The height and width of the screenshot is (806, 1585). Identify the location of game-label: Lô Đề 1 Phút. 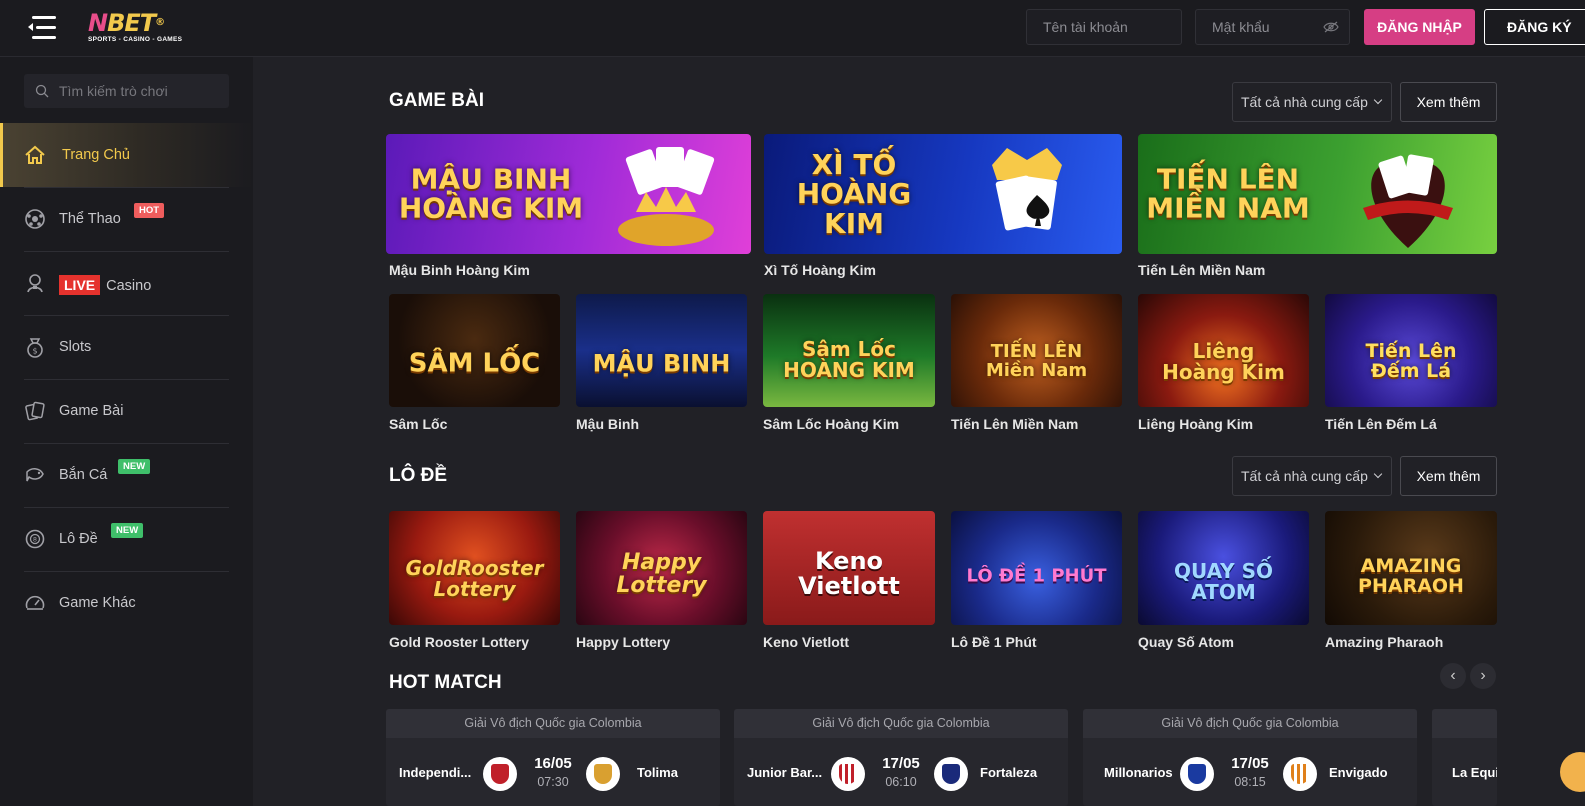
(994, 642).